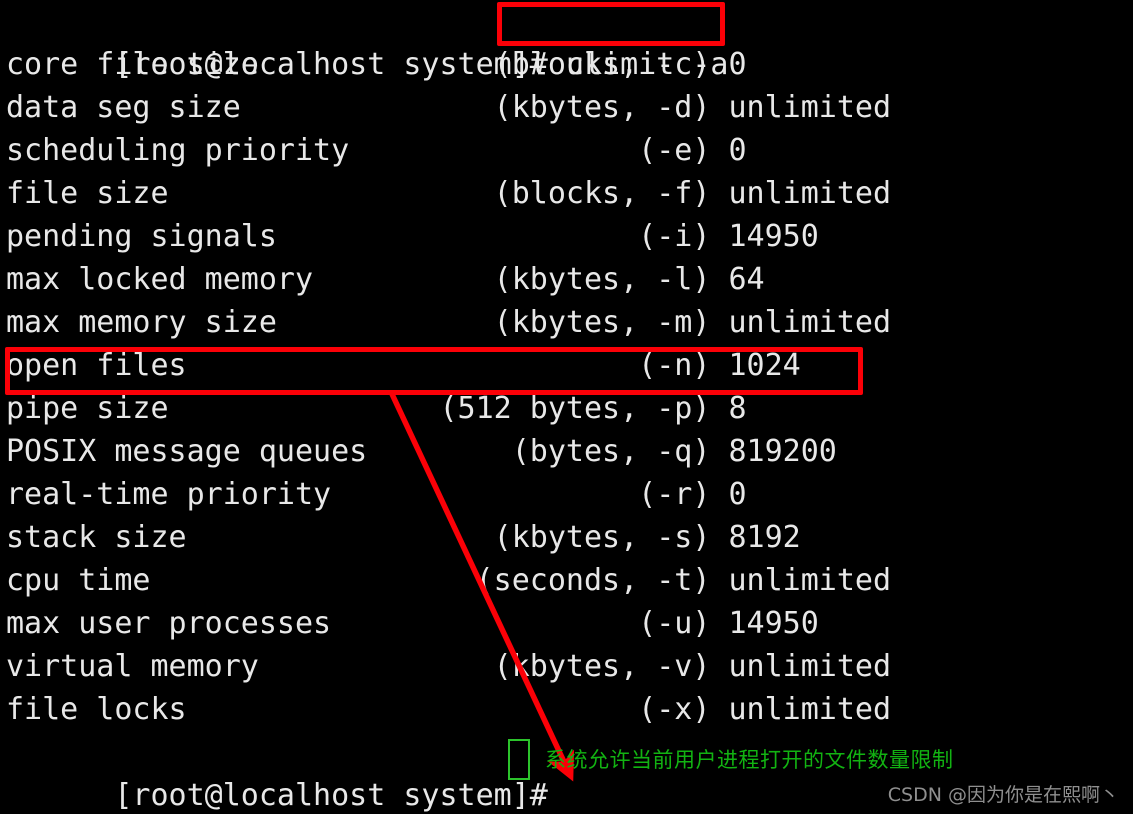  I want to click on ulimit-row-label: cpu time, so click(205, 580).